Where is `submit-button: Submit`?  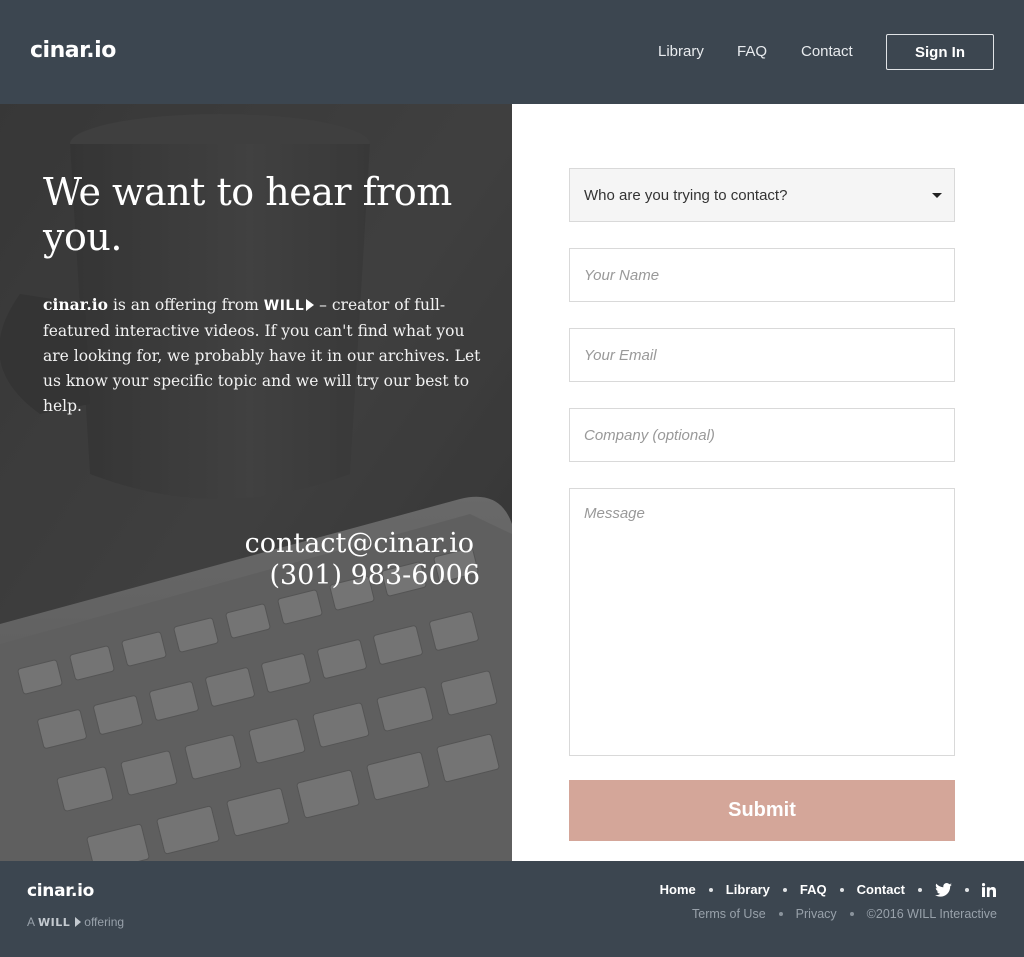 submit-button: Submit is located at coordinates (762, 810).